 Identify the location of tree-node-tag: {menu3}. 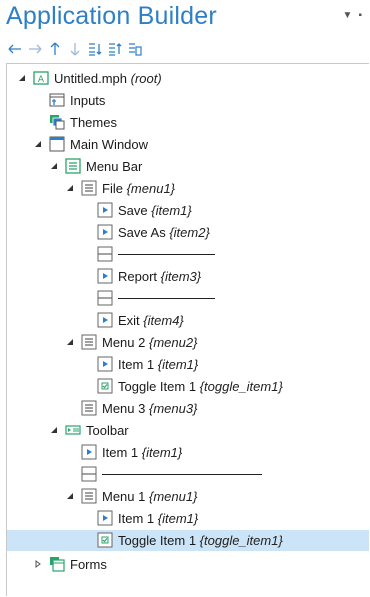
(173, 408).